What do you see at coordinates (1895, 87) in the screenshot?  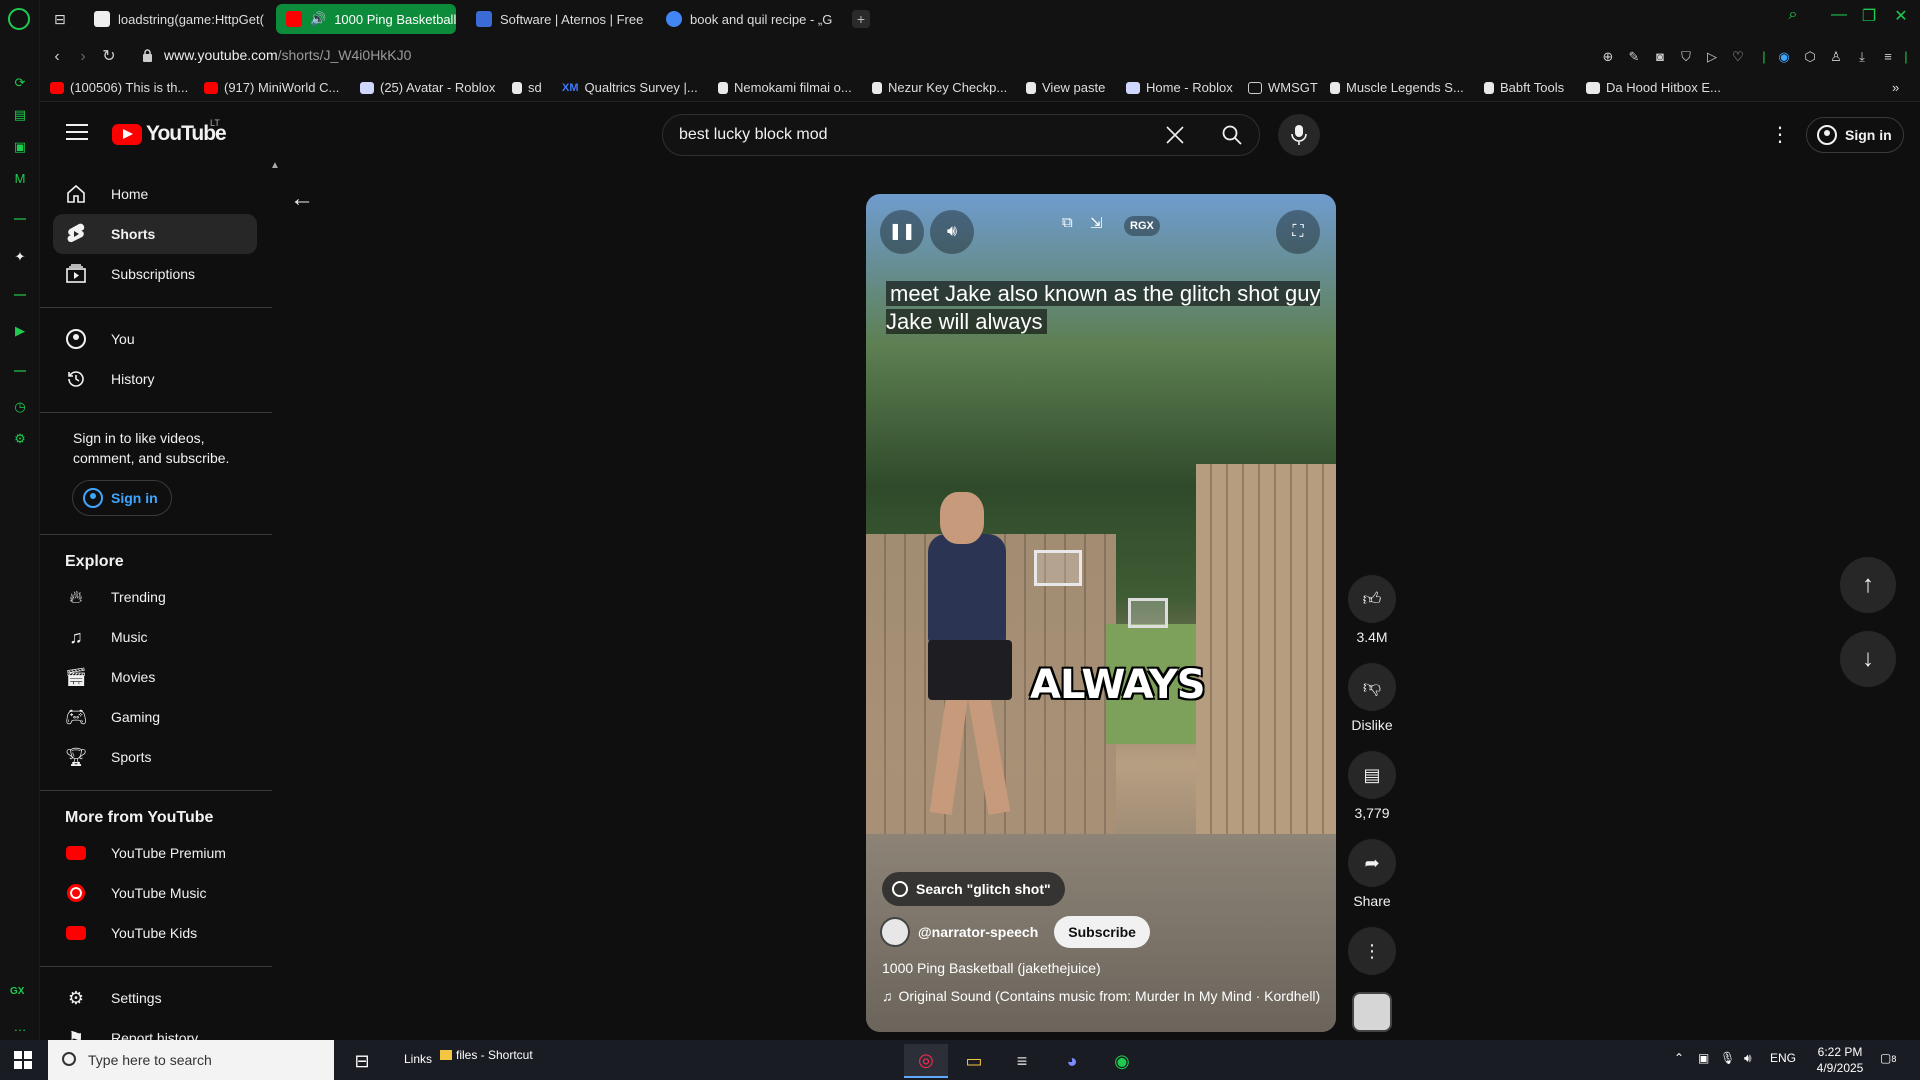 I see `bookmarks-overflow-icon: »` at bounding box center [1895, 87].